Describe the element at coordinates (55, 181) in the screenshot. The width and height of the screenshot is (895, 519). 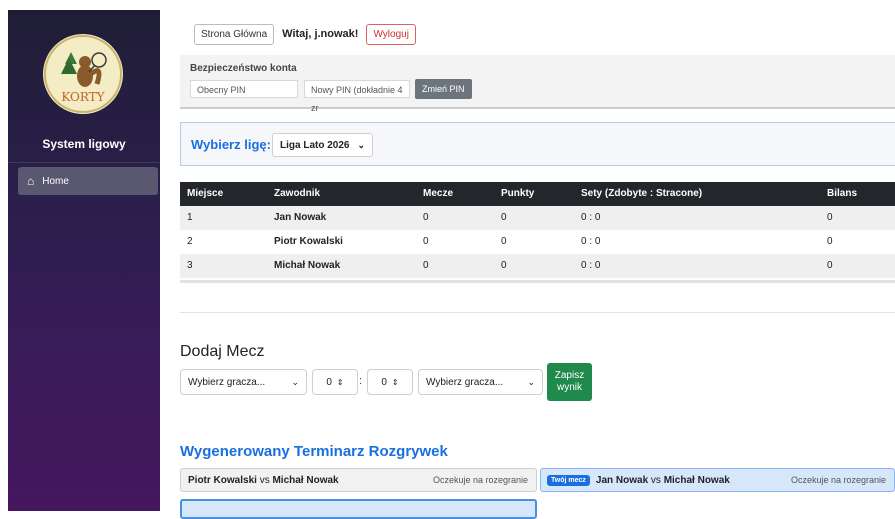
I see `sidebar-item-label: Home` at that location.